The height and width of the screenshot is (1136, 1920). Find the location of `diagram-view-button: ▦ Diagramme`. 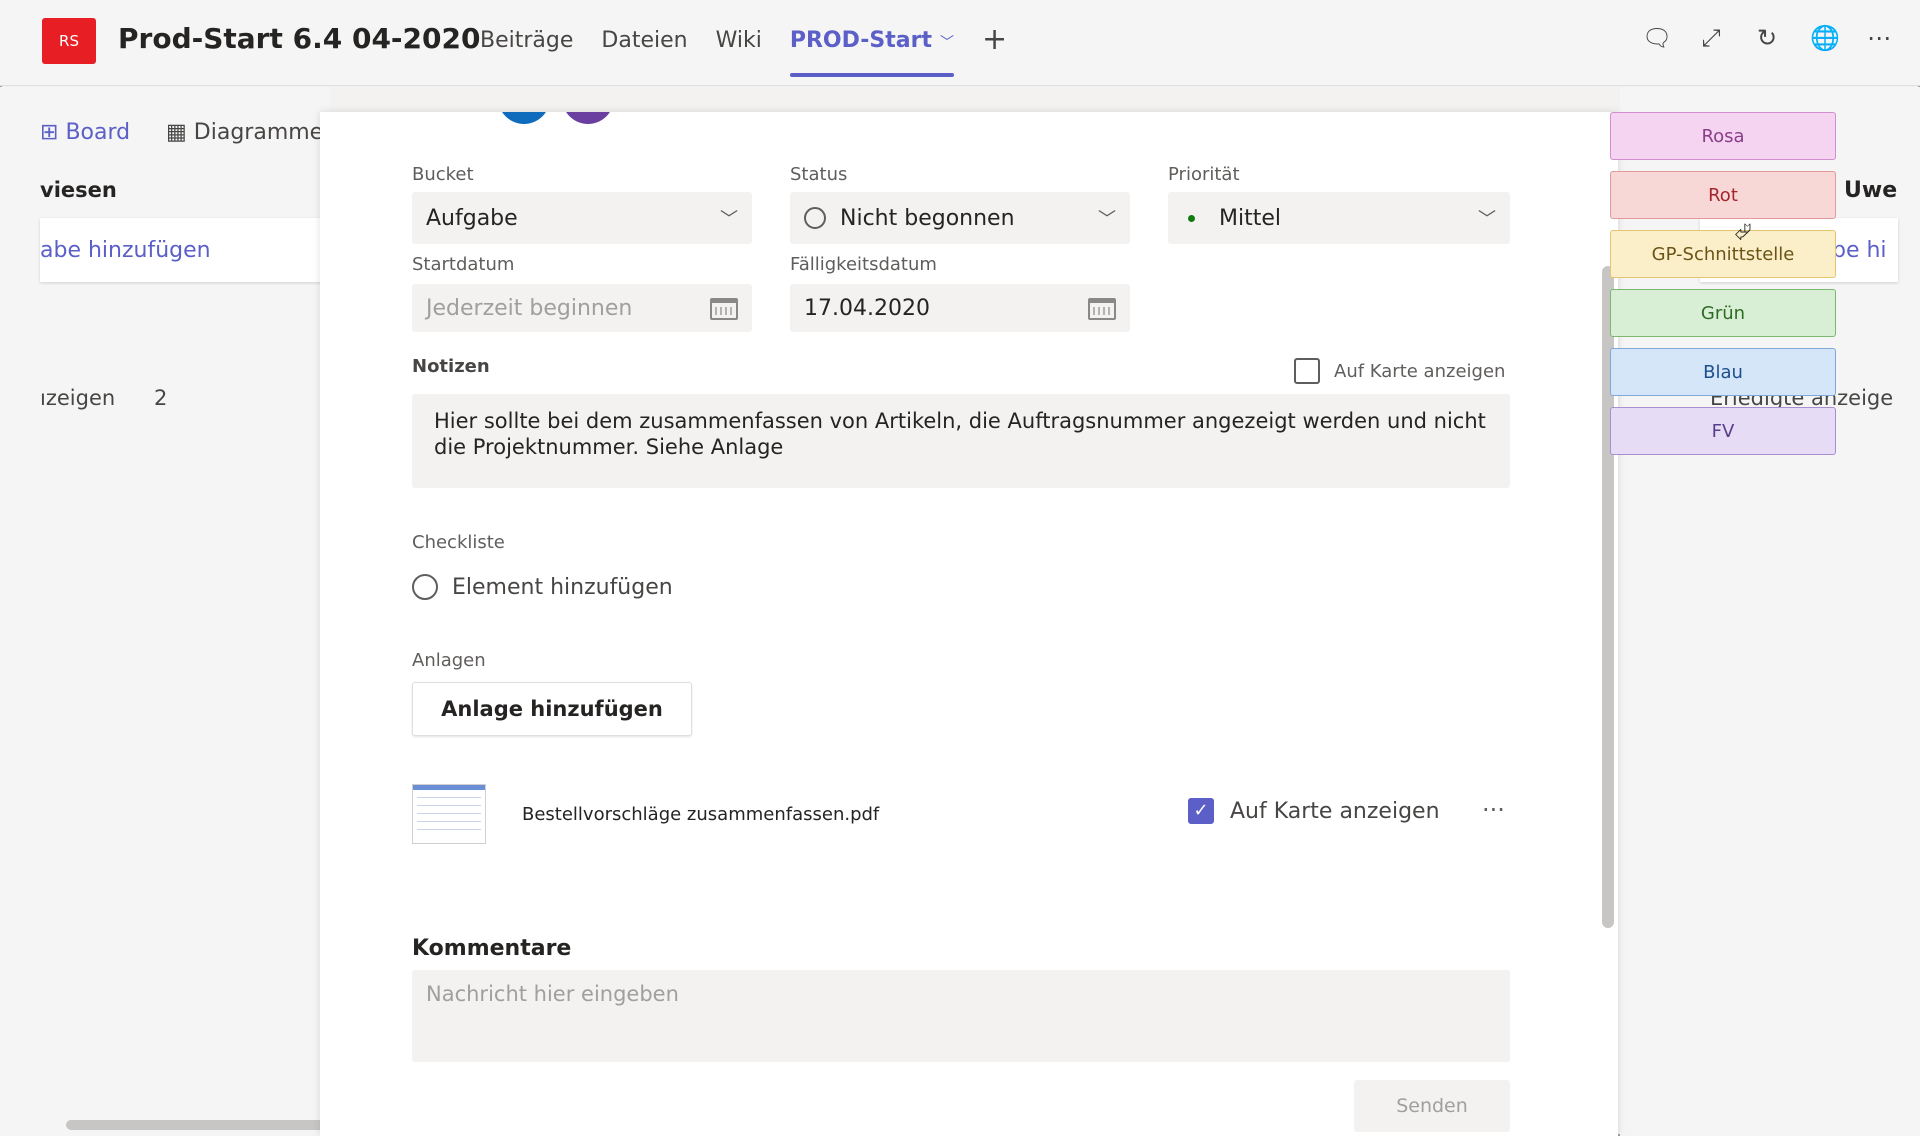

diagram-view-button: ▦ Diagramme is located at coordinates (244, 132).